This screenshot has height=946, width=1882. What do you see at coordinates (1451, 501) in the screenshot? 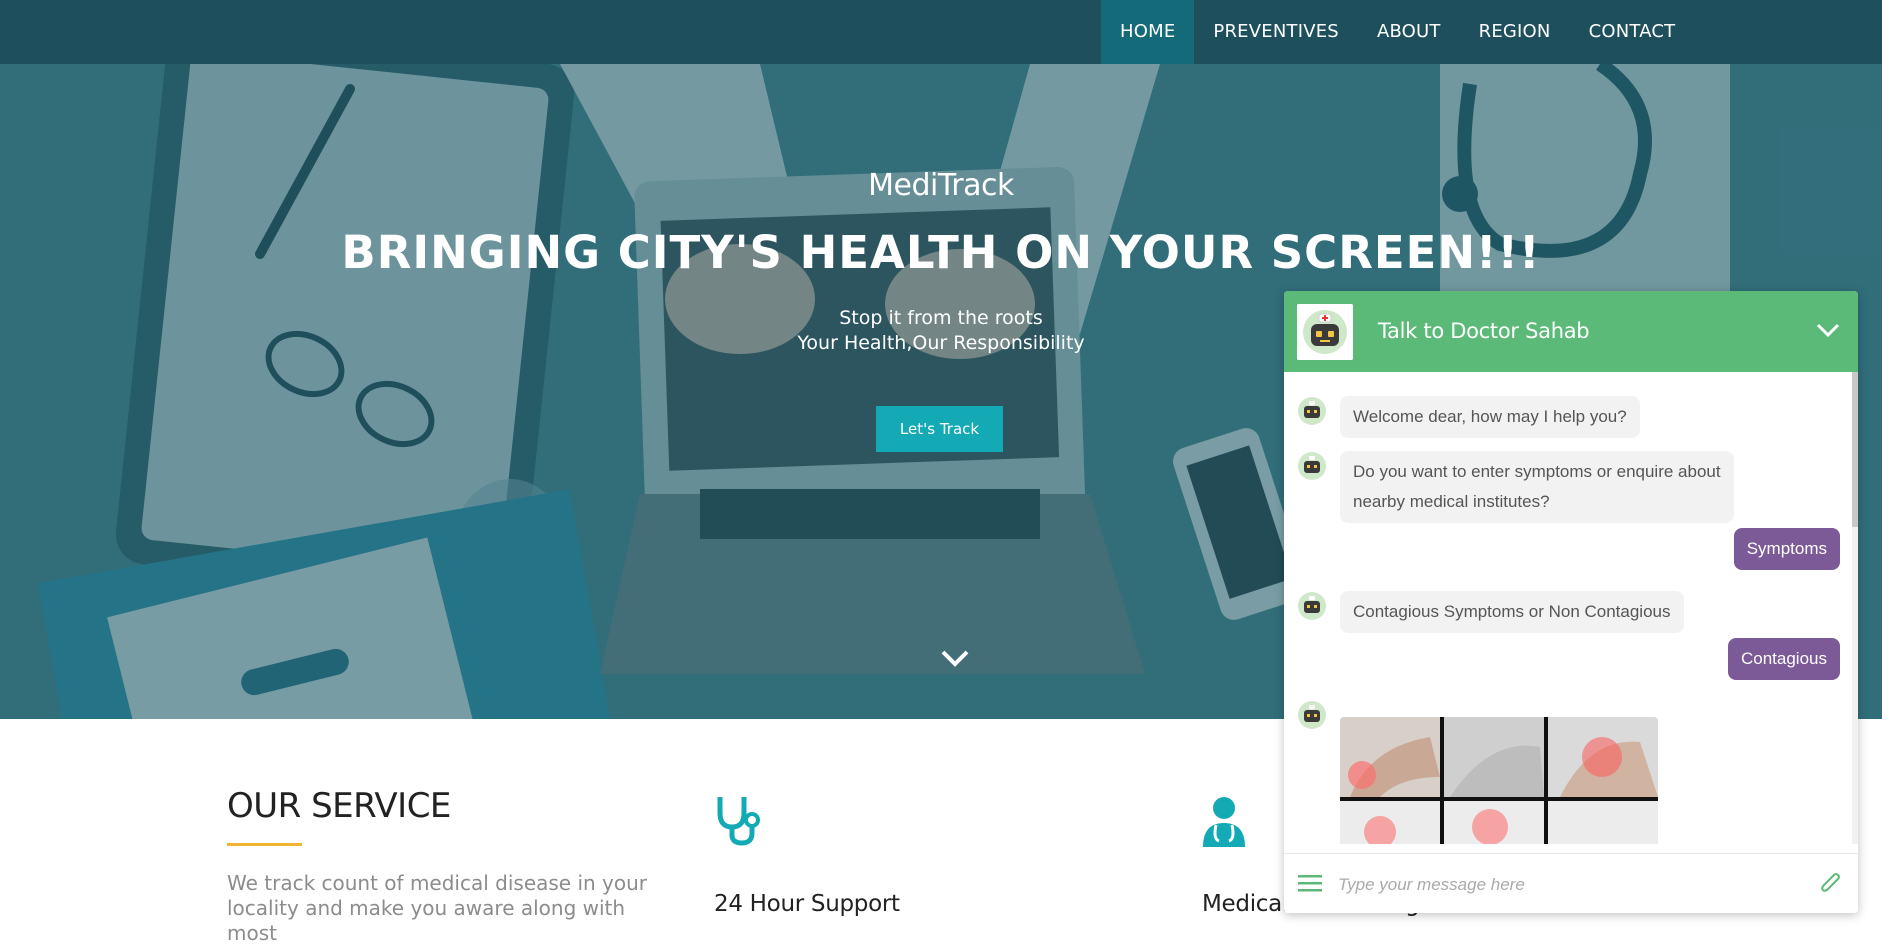
I see `bot-message-line: nearby medical institutes?` at bounding box center [1451, 501].